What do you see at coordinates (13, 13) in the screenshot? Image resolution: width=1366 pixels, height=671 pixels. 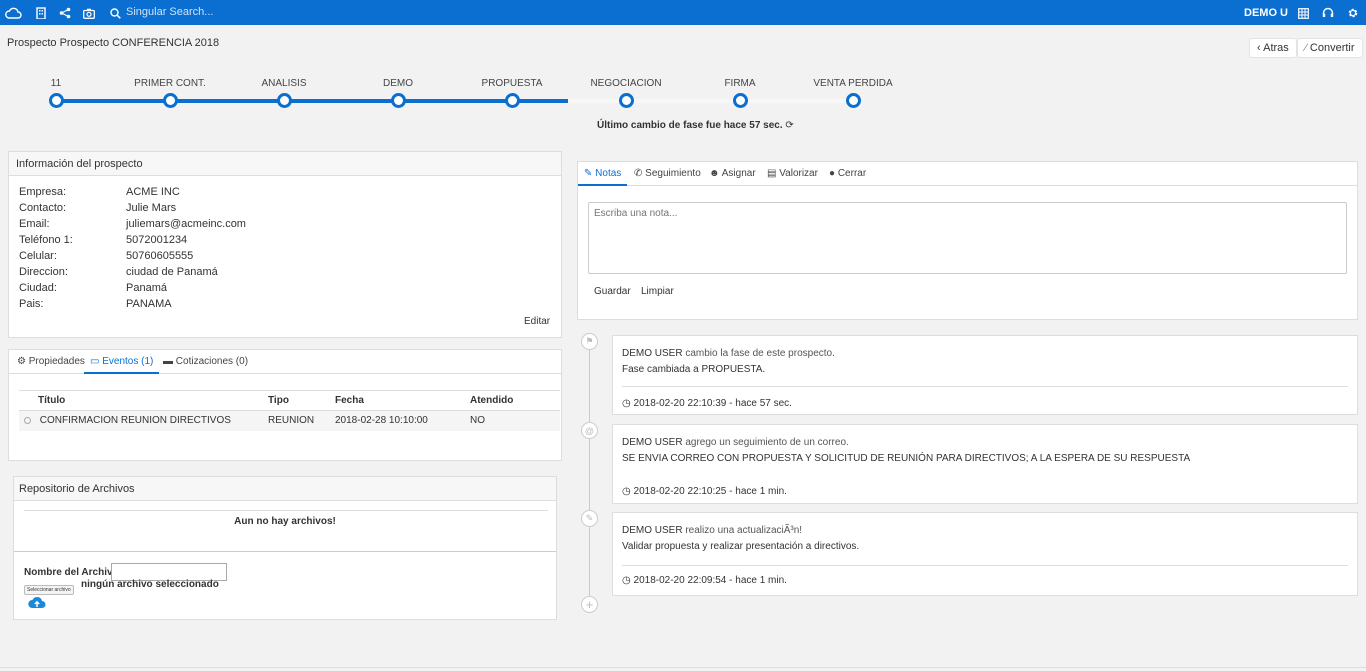 I see `cloud-icon` at bounding box center [13, 13].